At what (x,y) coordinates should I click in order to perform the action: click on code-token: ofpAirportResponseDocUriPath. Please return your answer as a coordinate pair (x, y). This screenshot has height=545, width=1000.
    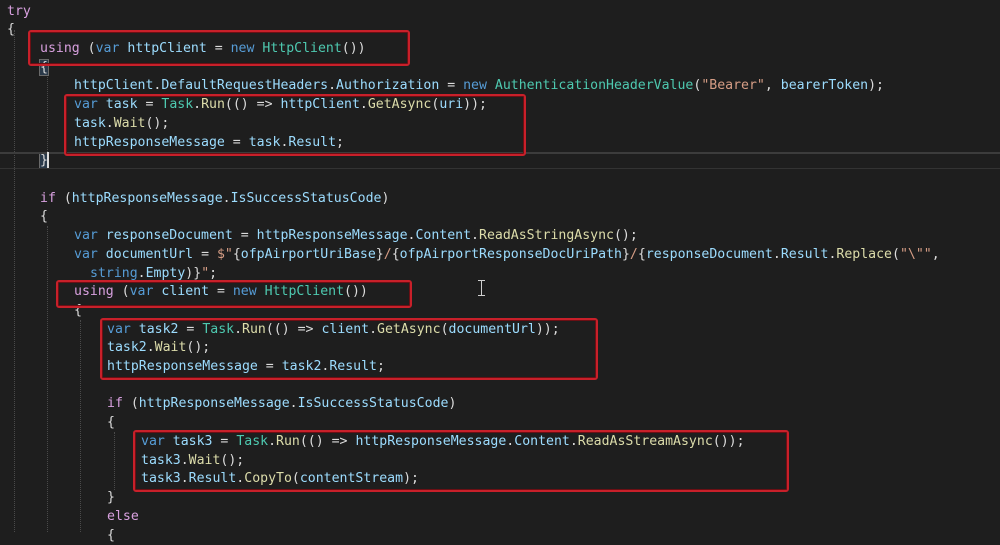
    Looking at the image, I should click on (510, 254).